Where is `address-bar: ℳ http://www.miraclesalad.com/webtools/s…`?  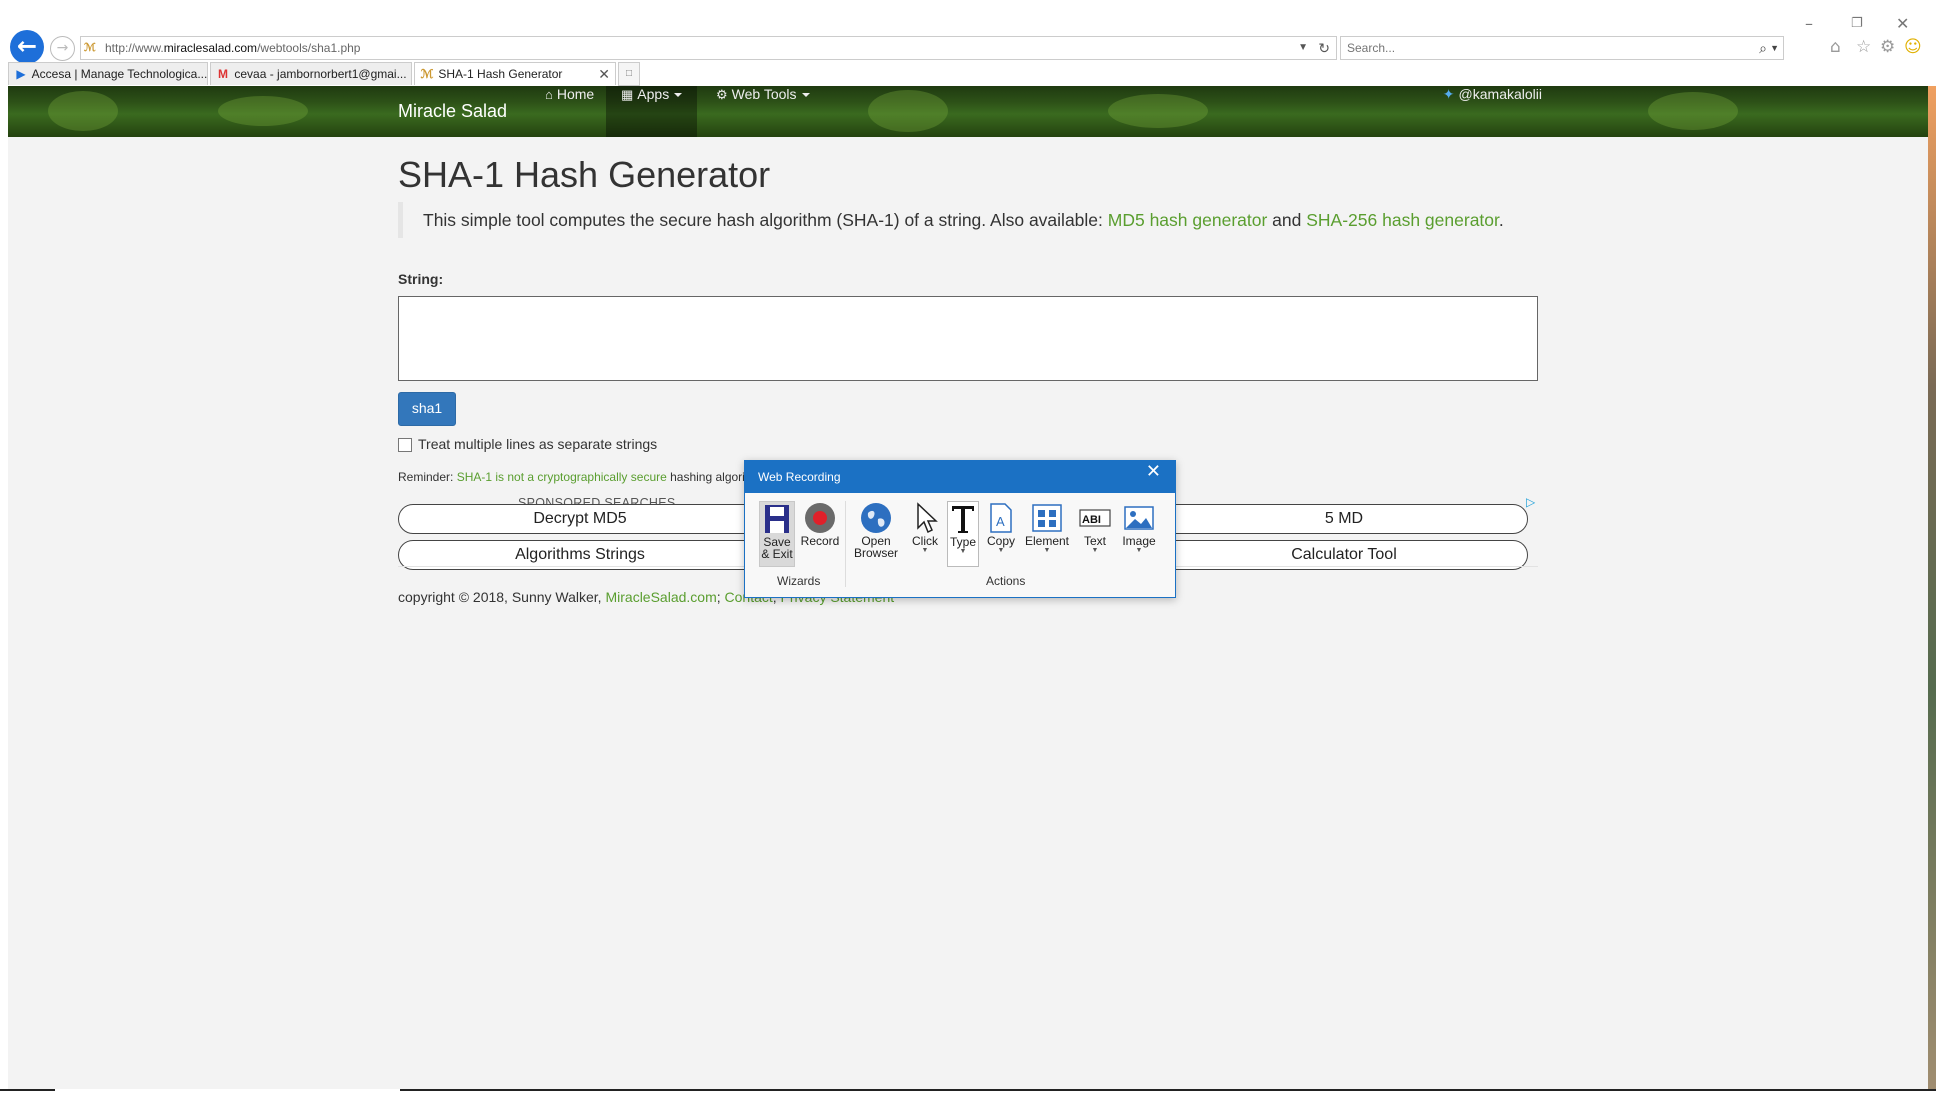
address-bar: ℳ http://www.miraclesalad.com/webtools/s… is located at coordinates (708, 48).